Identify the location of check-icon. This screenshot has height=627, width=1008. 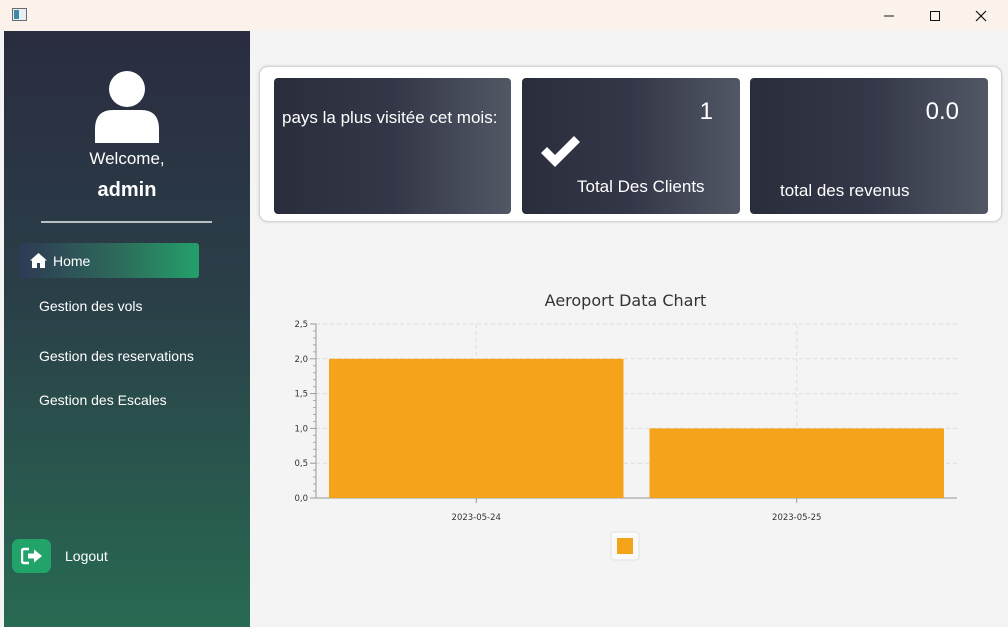
(560, 151).